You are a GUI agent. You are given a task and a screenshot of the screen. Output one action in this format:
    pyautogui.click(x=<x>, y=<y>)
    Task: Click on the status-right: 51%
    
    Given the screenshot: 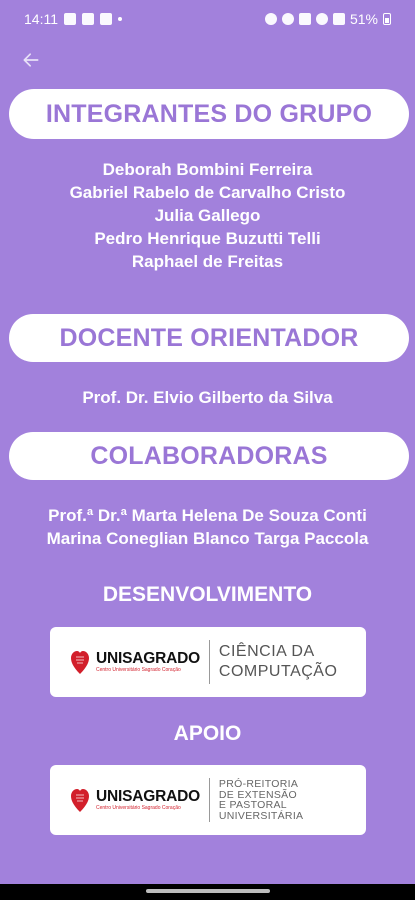 What is the action you would take?
    pyautogui.click(x=327, y=19)
    